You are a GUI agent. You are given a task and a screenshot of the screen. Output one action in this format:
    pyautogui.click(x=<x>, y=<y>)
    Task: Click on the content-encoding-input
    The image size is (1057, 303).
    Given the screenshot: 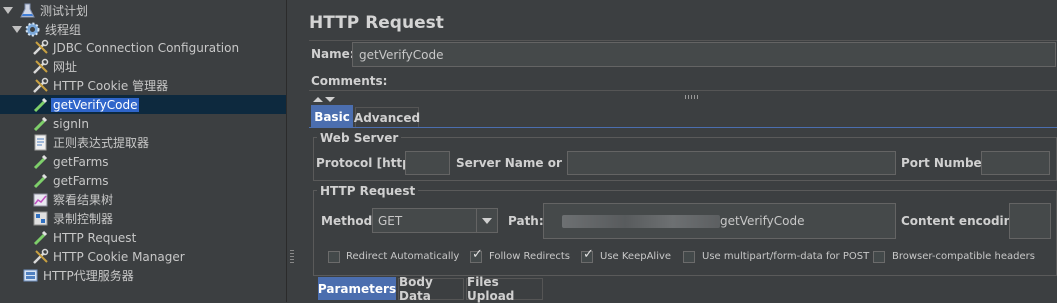 What is the action you would take?
    pyautogui.click(x=1030, y=221)
    